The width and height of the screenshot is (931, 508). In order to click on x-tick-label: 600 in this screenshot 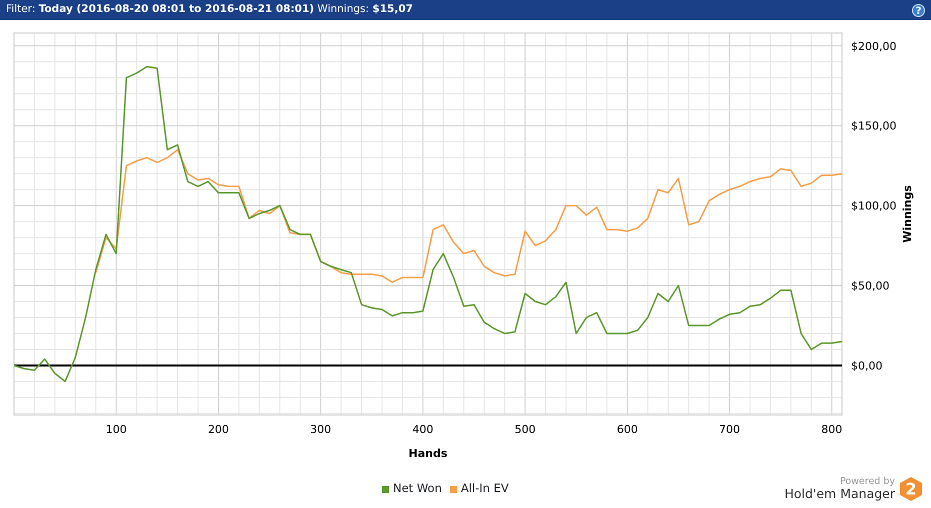, I will do `click(627, 429)`.